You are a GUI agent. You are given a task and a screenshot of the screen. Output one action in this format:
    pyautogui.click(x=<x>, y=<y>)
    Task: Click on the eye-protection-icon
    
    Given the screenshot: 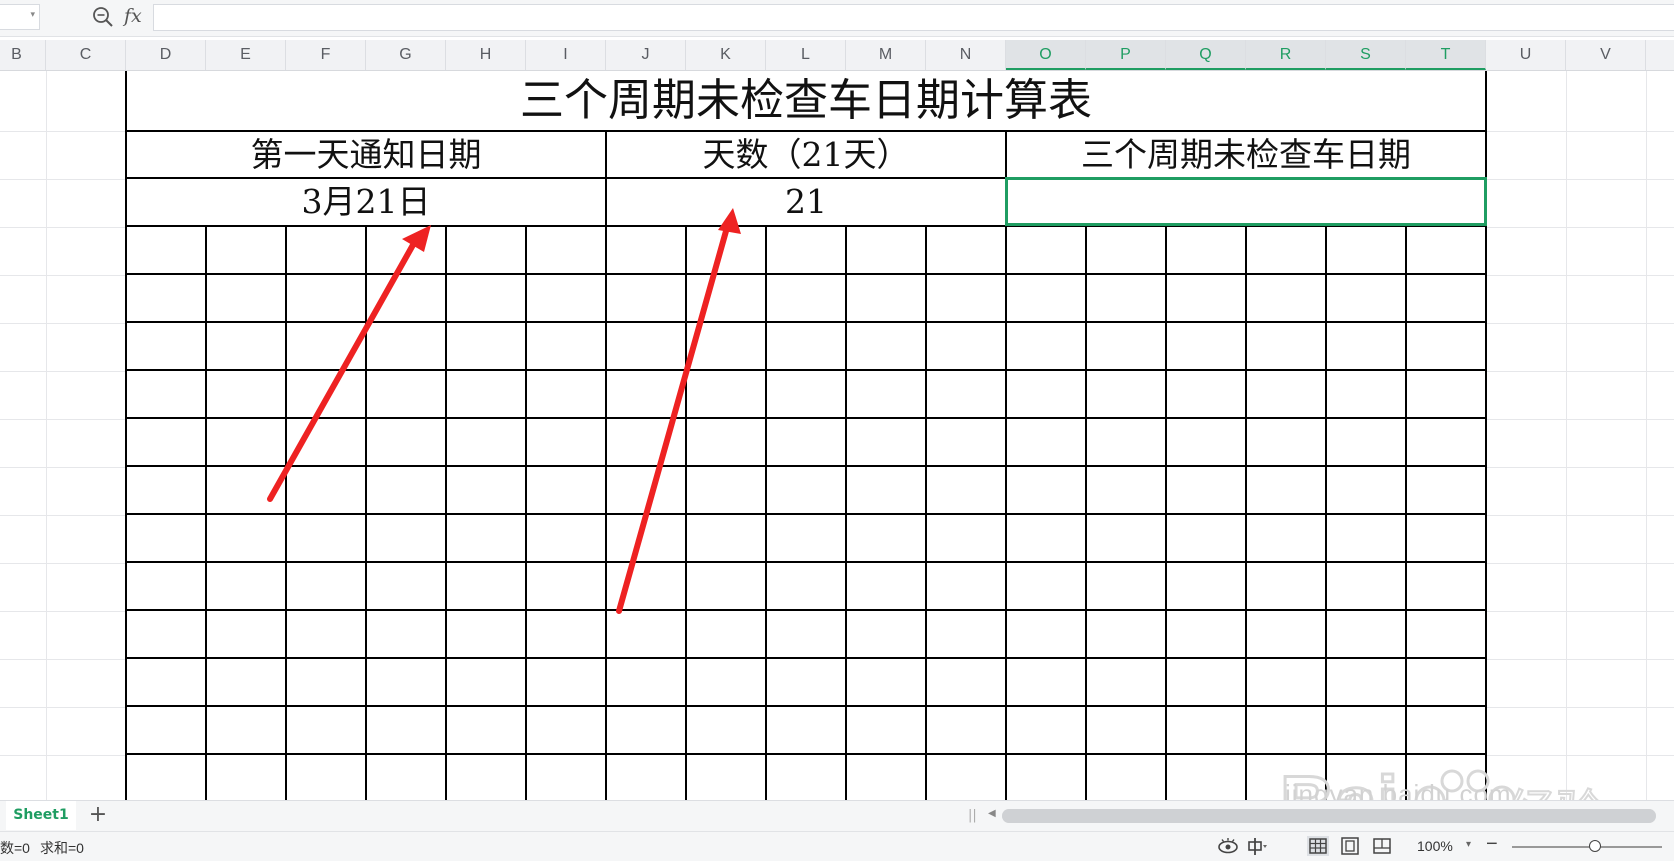 What is the action you would take?
    pyautogui.click(x=1228, y=846)
    